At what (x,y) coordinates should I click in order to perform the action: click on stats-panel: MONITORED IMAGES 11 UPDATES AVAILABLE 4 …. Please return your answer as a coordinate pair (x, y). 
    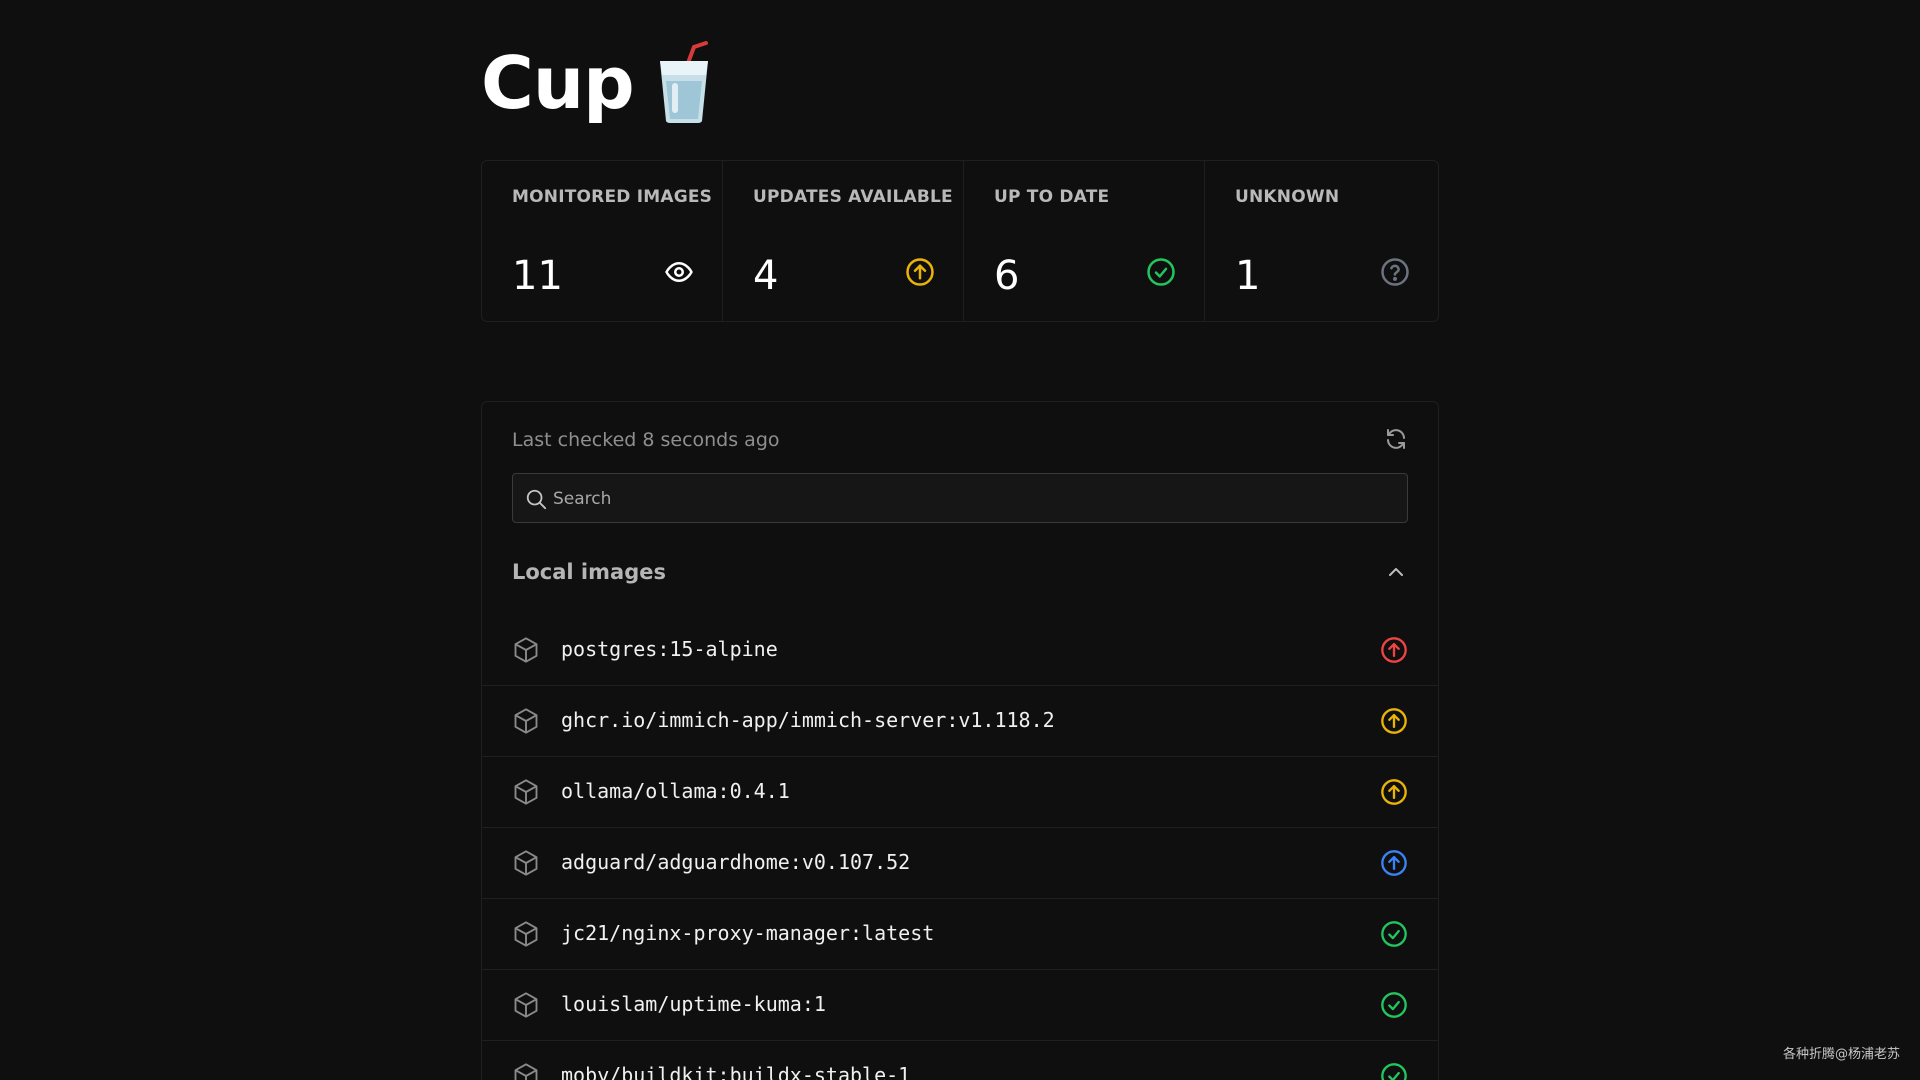
    Looking at the image, I should click on (960, 241).